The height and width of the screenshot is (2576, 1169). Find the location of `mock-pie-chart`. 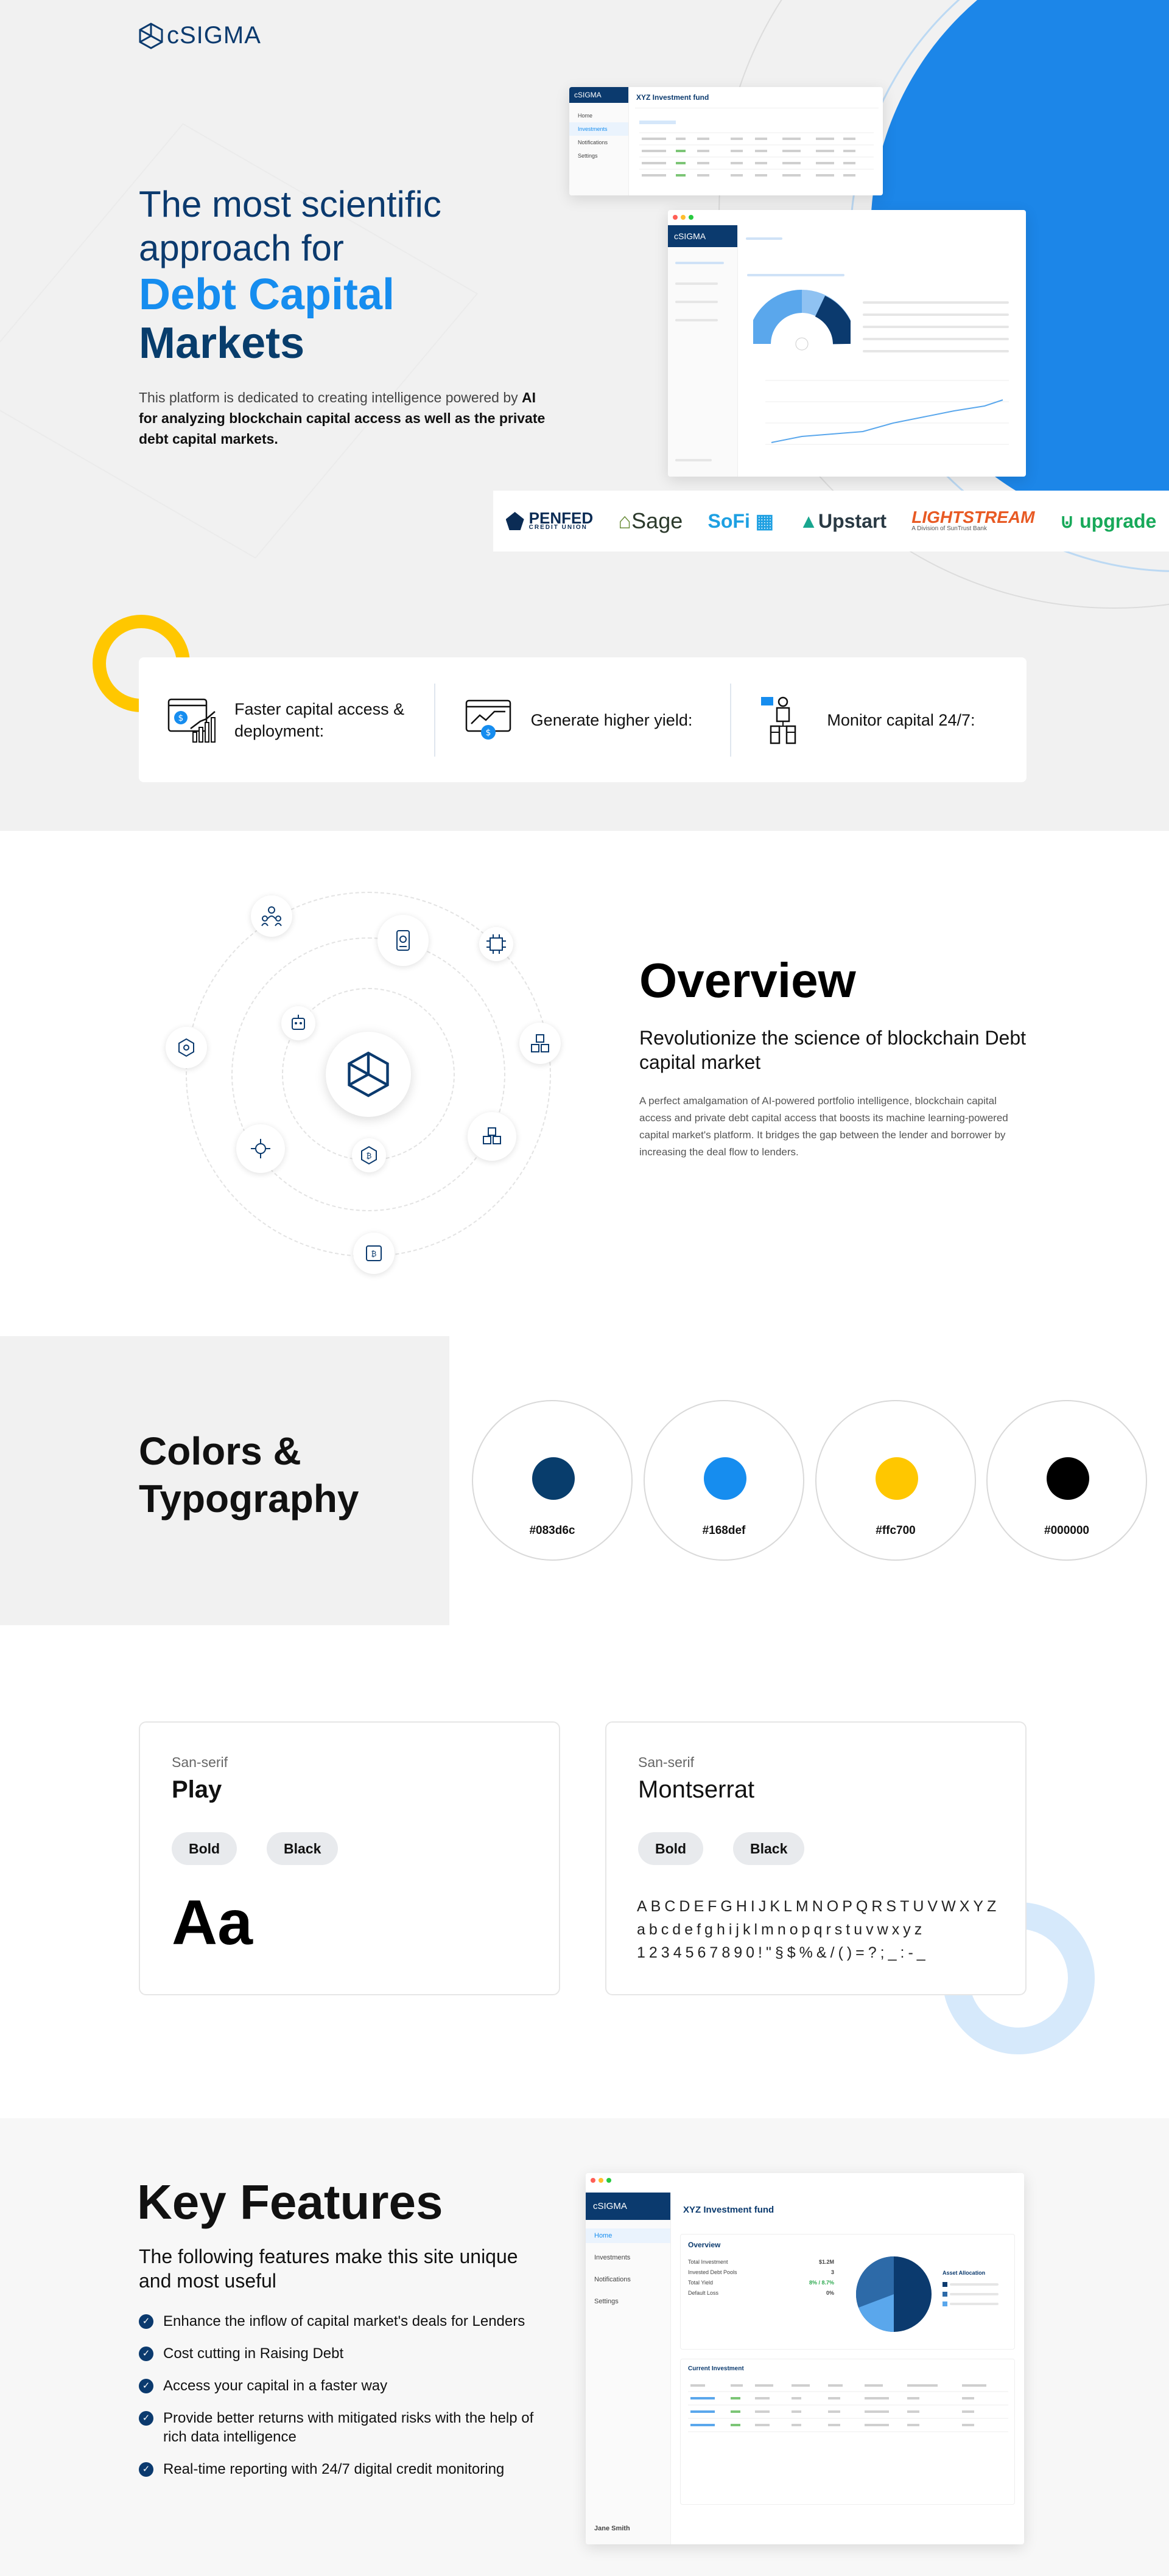

mock-pie-chart is located at coordinates (893, 2294).